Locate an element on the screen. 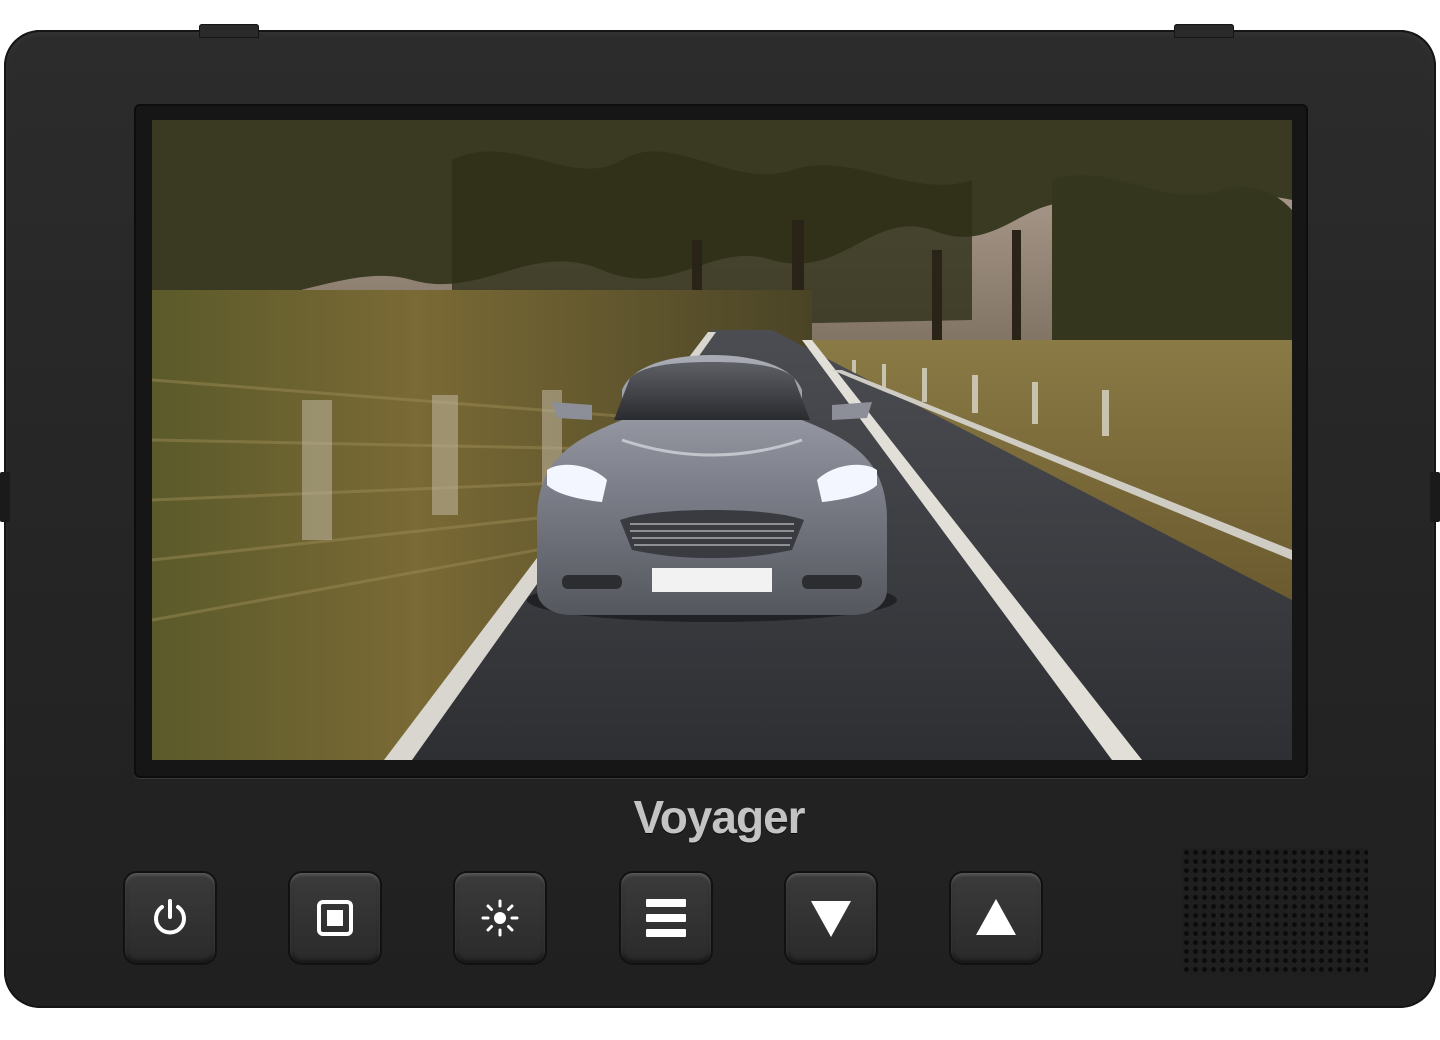 This screenshot has height=1040, width=1440. up-button is located at coordinates (996, 918).